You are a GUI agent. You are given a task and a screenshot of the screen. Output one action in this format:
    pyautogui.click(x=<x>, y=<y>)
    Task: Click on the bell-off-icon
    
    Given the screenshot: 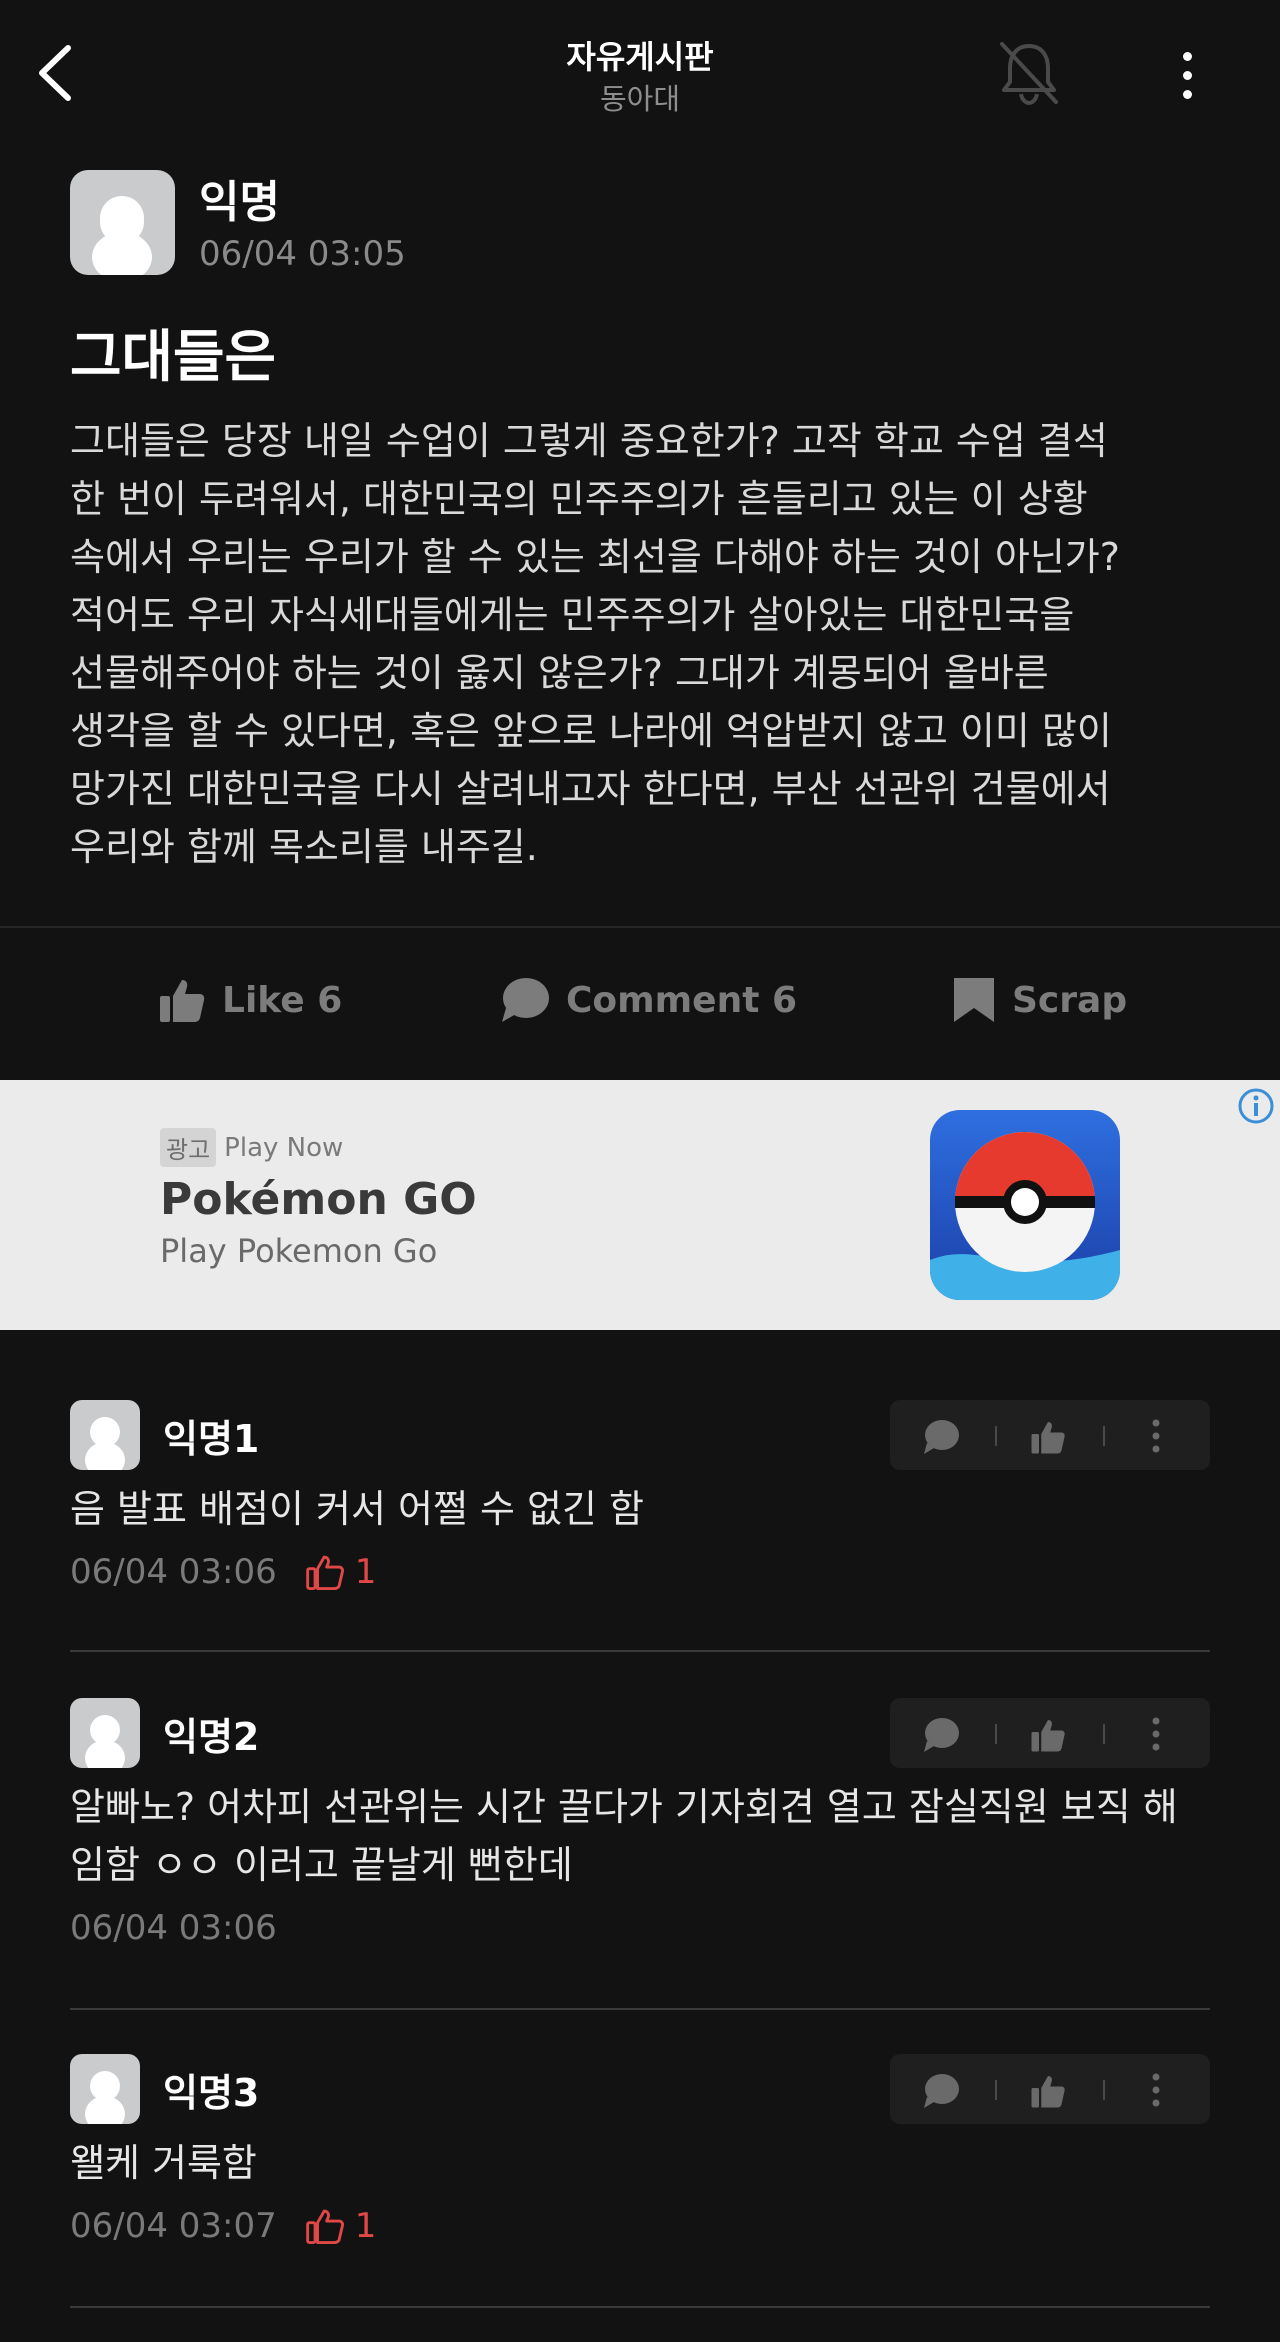 What is the action you would take?
    pyautogui.click(x=1029, y=74)
    